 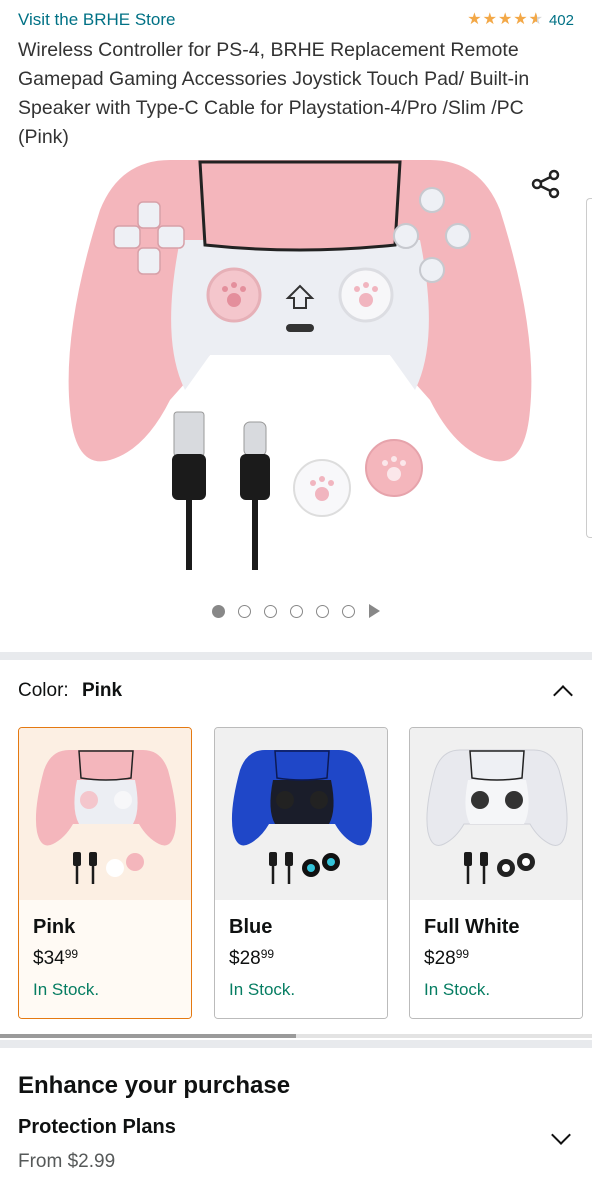 I want to click on protection-plans-row: Protection Plans From $2.99, so click(x=295, y=1150).